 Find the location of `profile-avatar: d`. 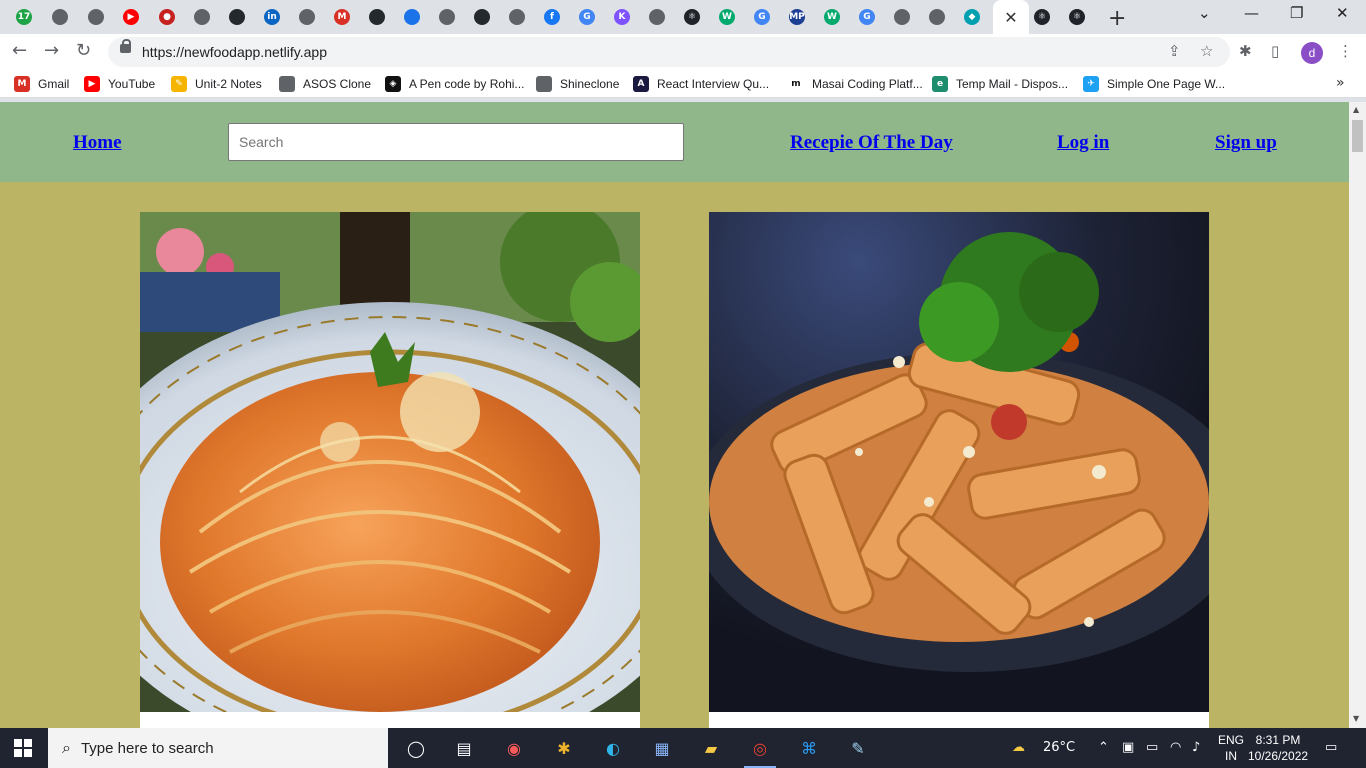

profile-avatar: d is located at coordinates (1312, 53).